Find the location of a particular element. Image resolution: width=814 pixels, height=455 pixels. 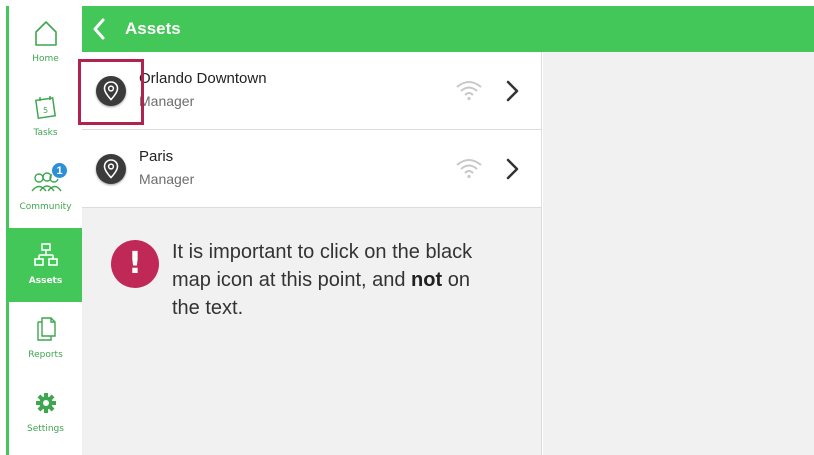

sidebar-item-label: Reports is located at coordinates (45, 355).